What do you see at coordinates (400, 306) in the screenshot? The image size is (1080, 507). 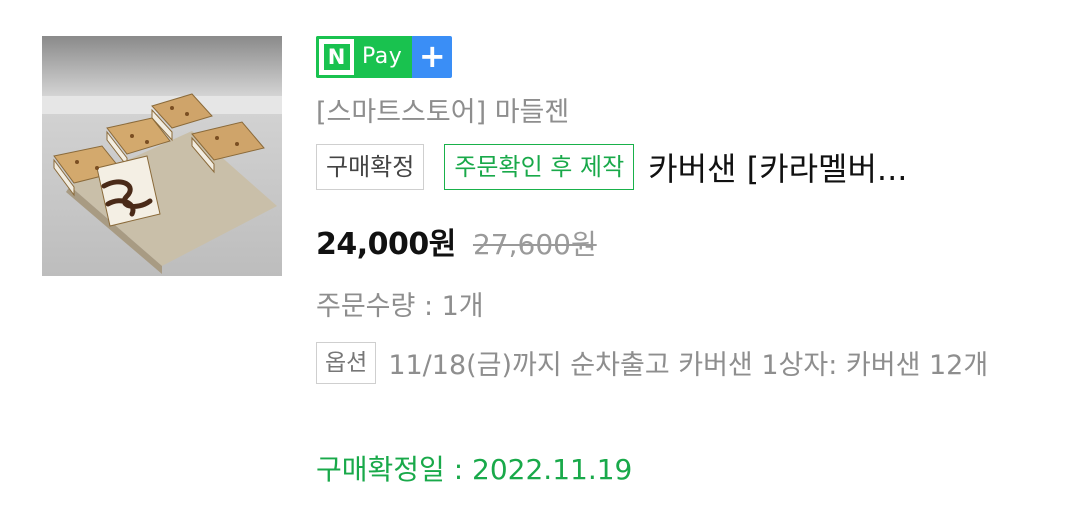 I see `order-quantity: 주문수량 : 1개` at bounding box center [400, 306].